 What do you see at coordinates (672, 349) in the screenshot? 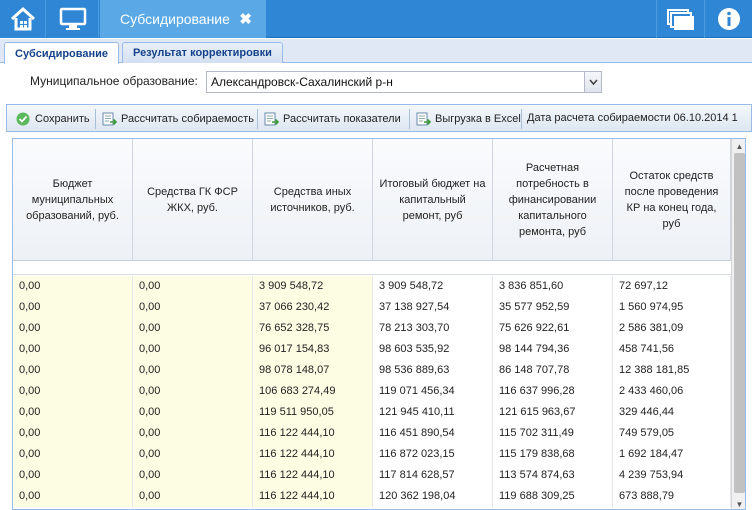
I see `table-cell: 458 741,56` at bounding box center [672, 349].